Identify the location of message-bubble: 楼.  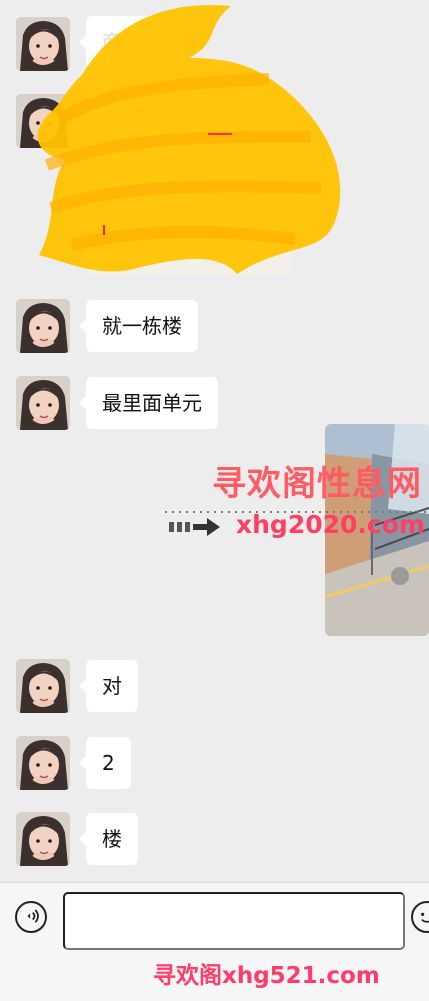
(108, 839).